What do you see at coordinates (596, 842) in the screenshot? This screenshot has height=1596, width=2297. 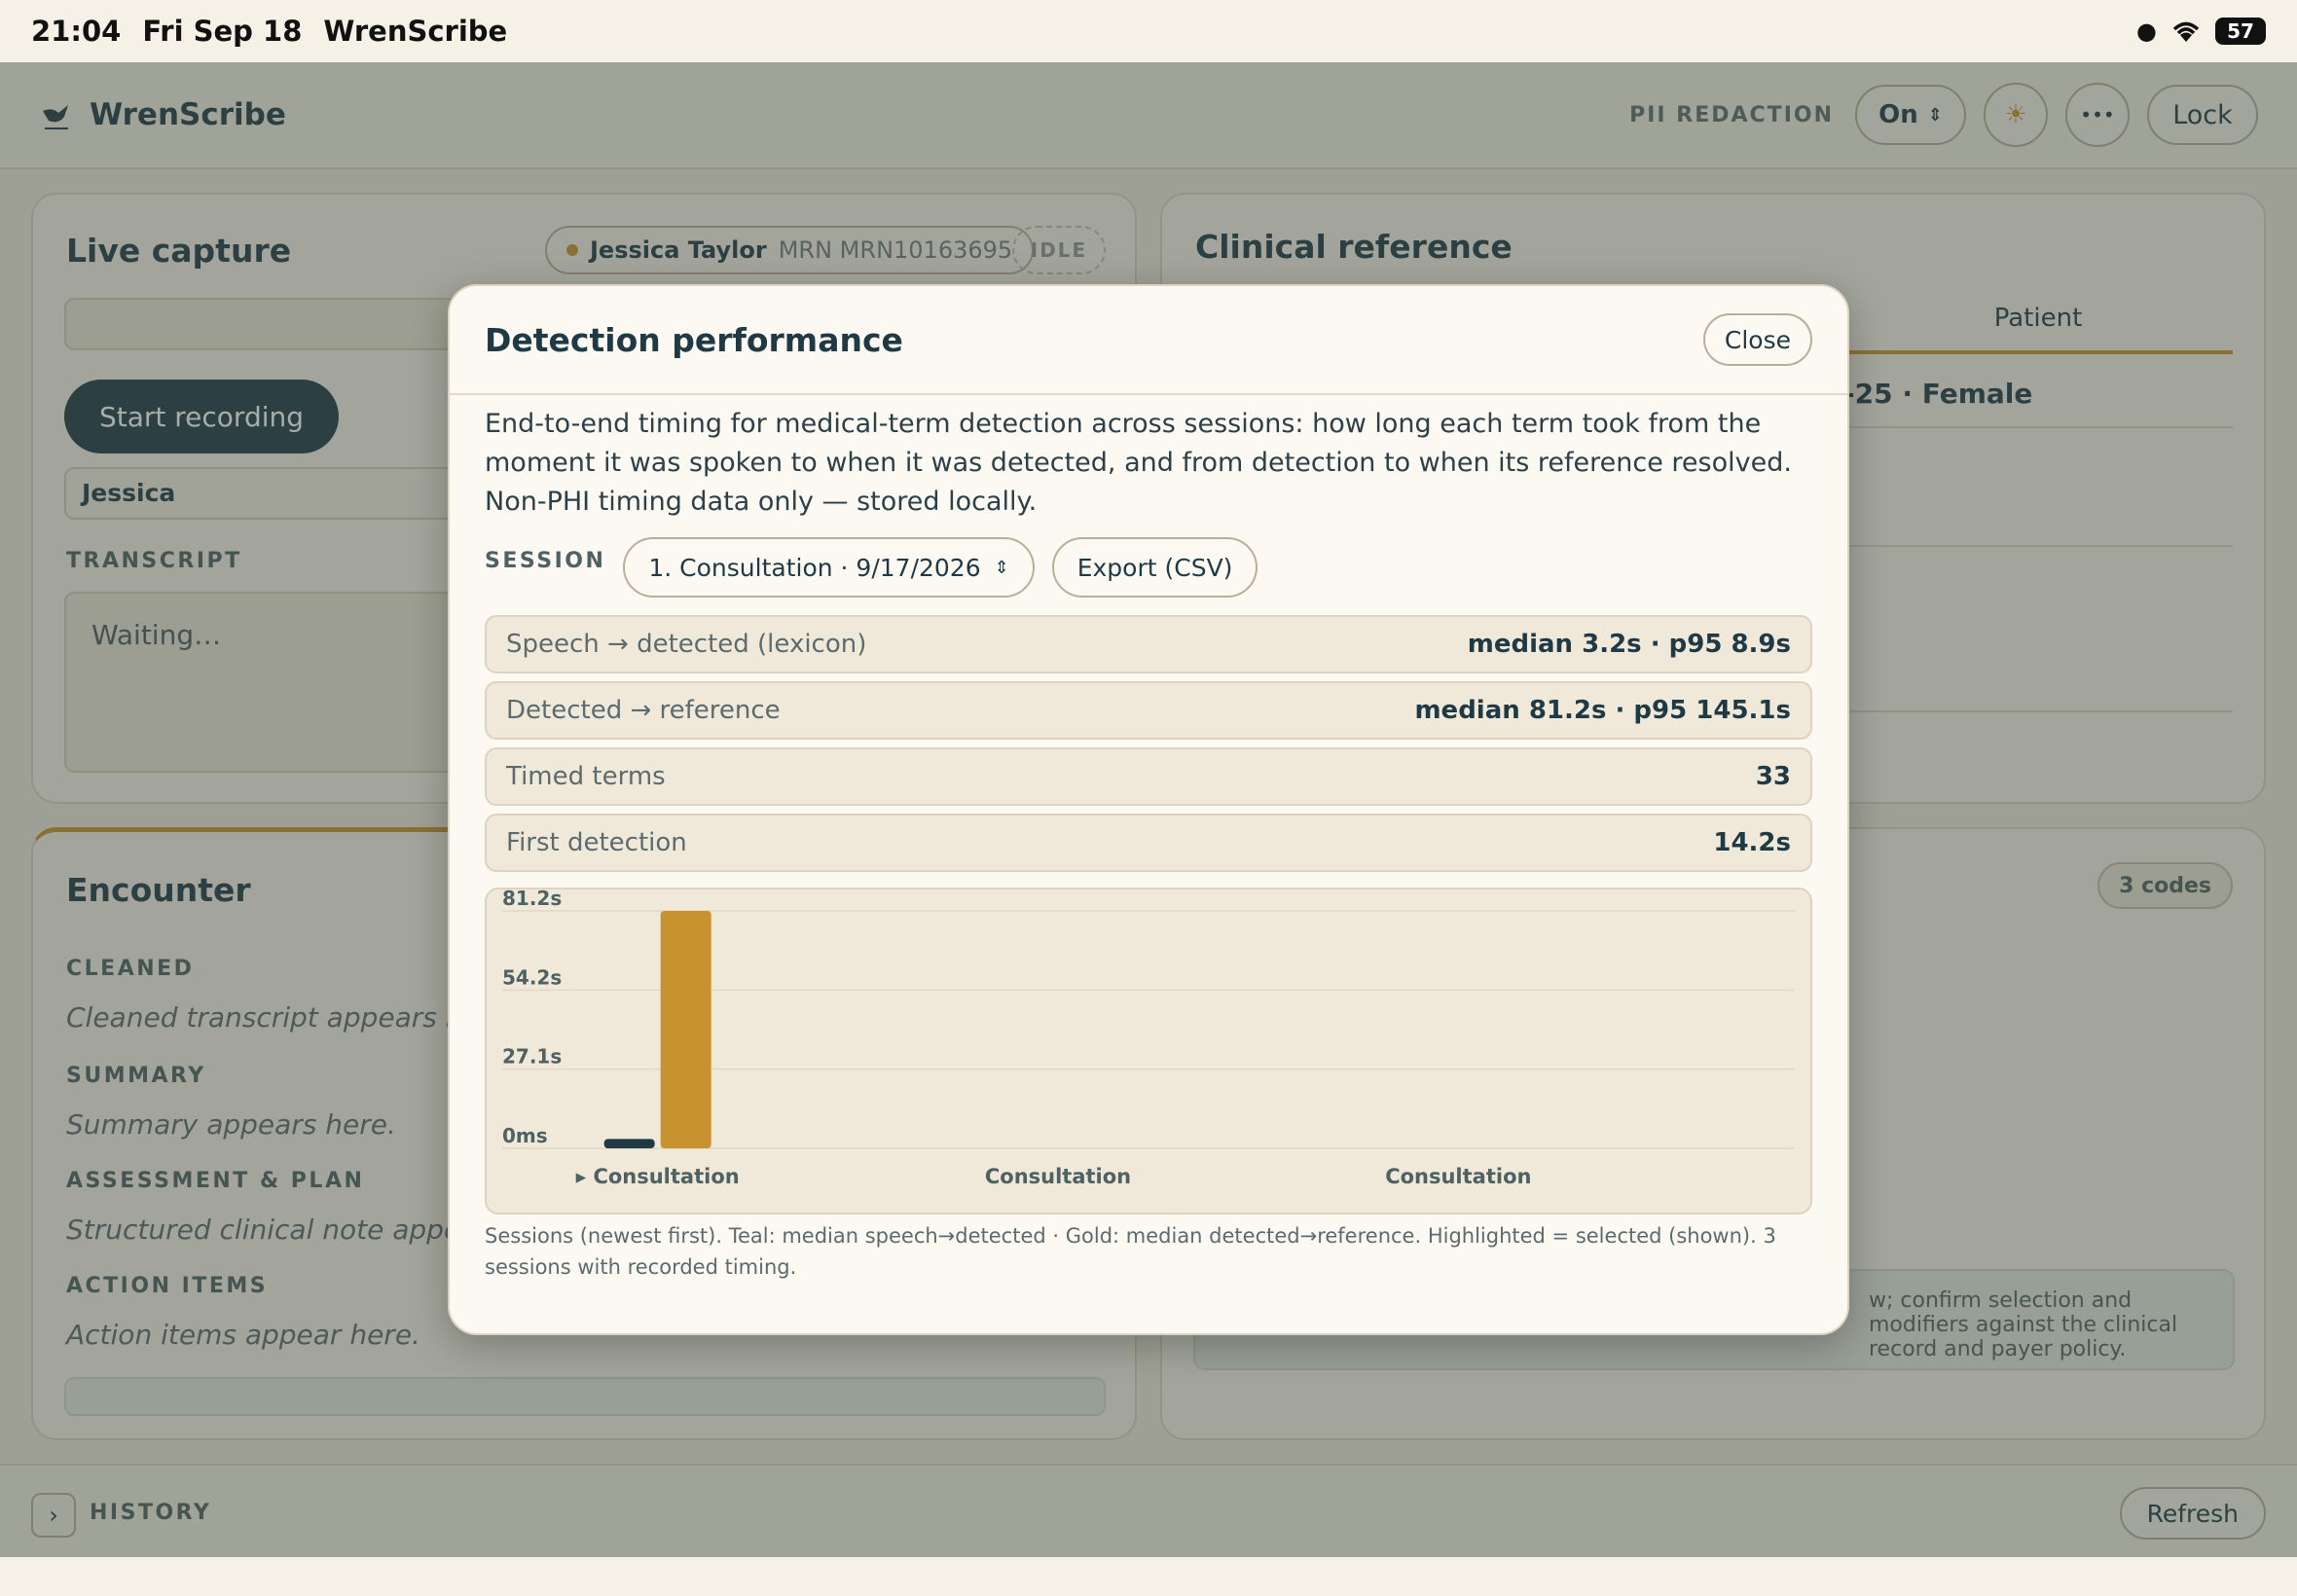 I see `stat-label: First detection` at bounding box center [596, 842].